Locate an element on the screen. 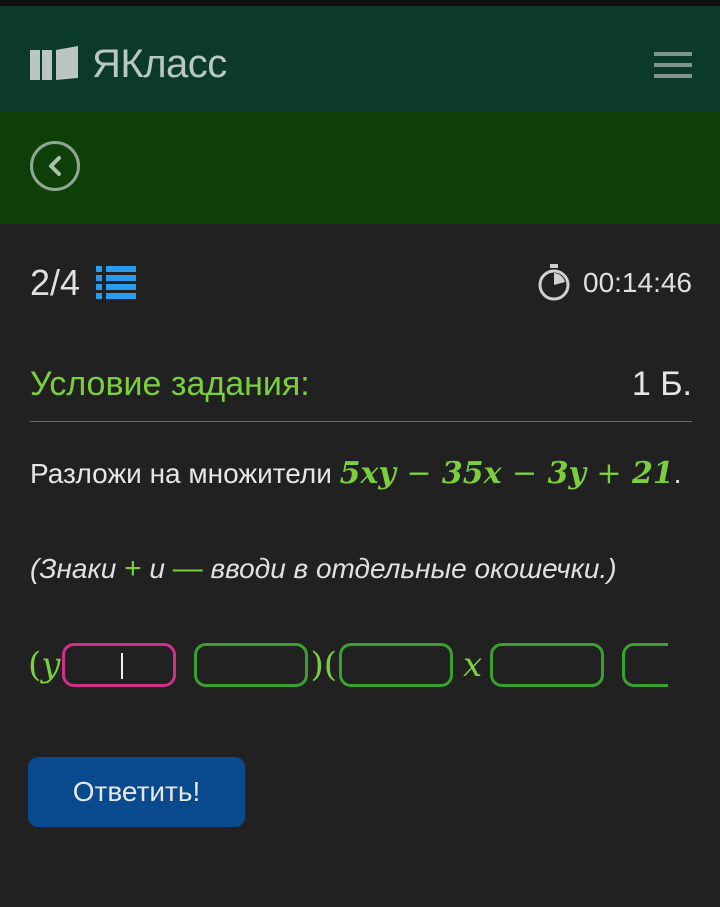  navigation-bar is located at coordinates (360, 168).